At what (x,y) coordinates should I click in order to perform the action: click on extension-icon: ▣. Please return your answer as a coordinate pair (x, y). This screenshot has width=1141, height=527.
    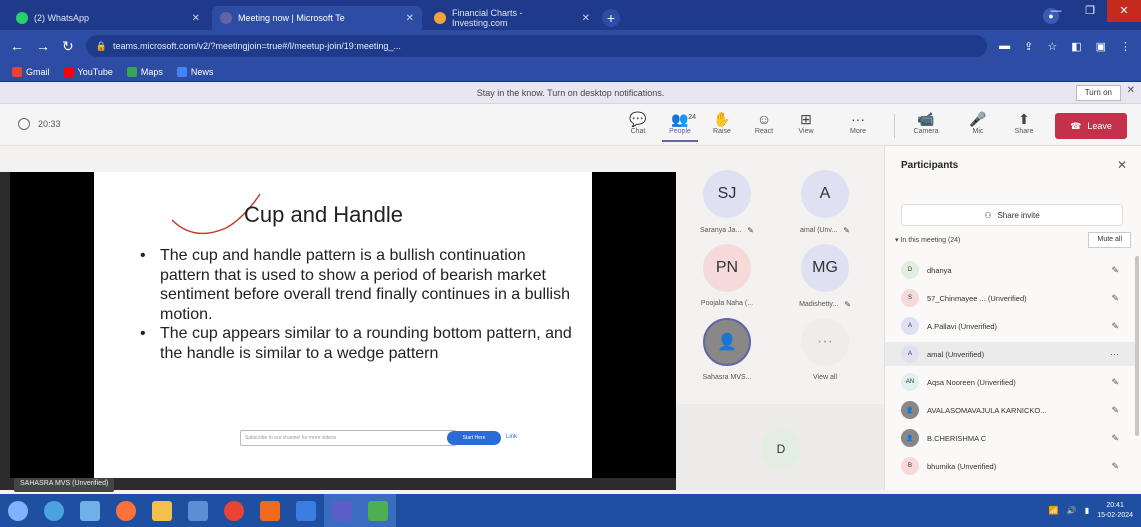
    Looking at the image, I should click on (1101, 46).